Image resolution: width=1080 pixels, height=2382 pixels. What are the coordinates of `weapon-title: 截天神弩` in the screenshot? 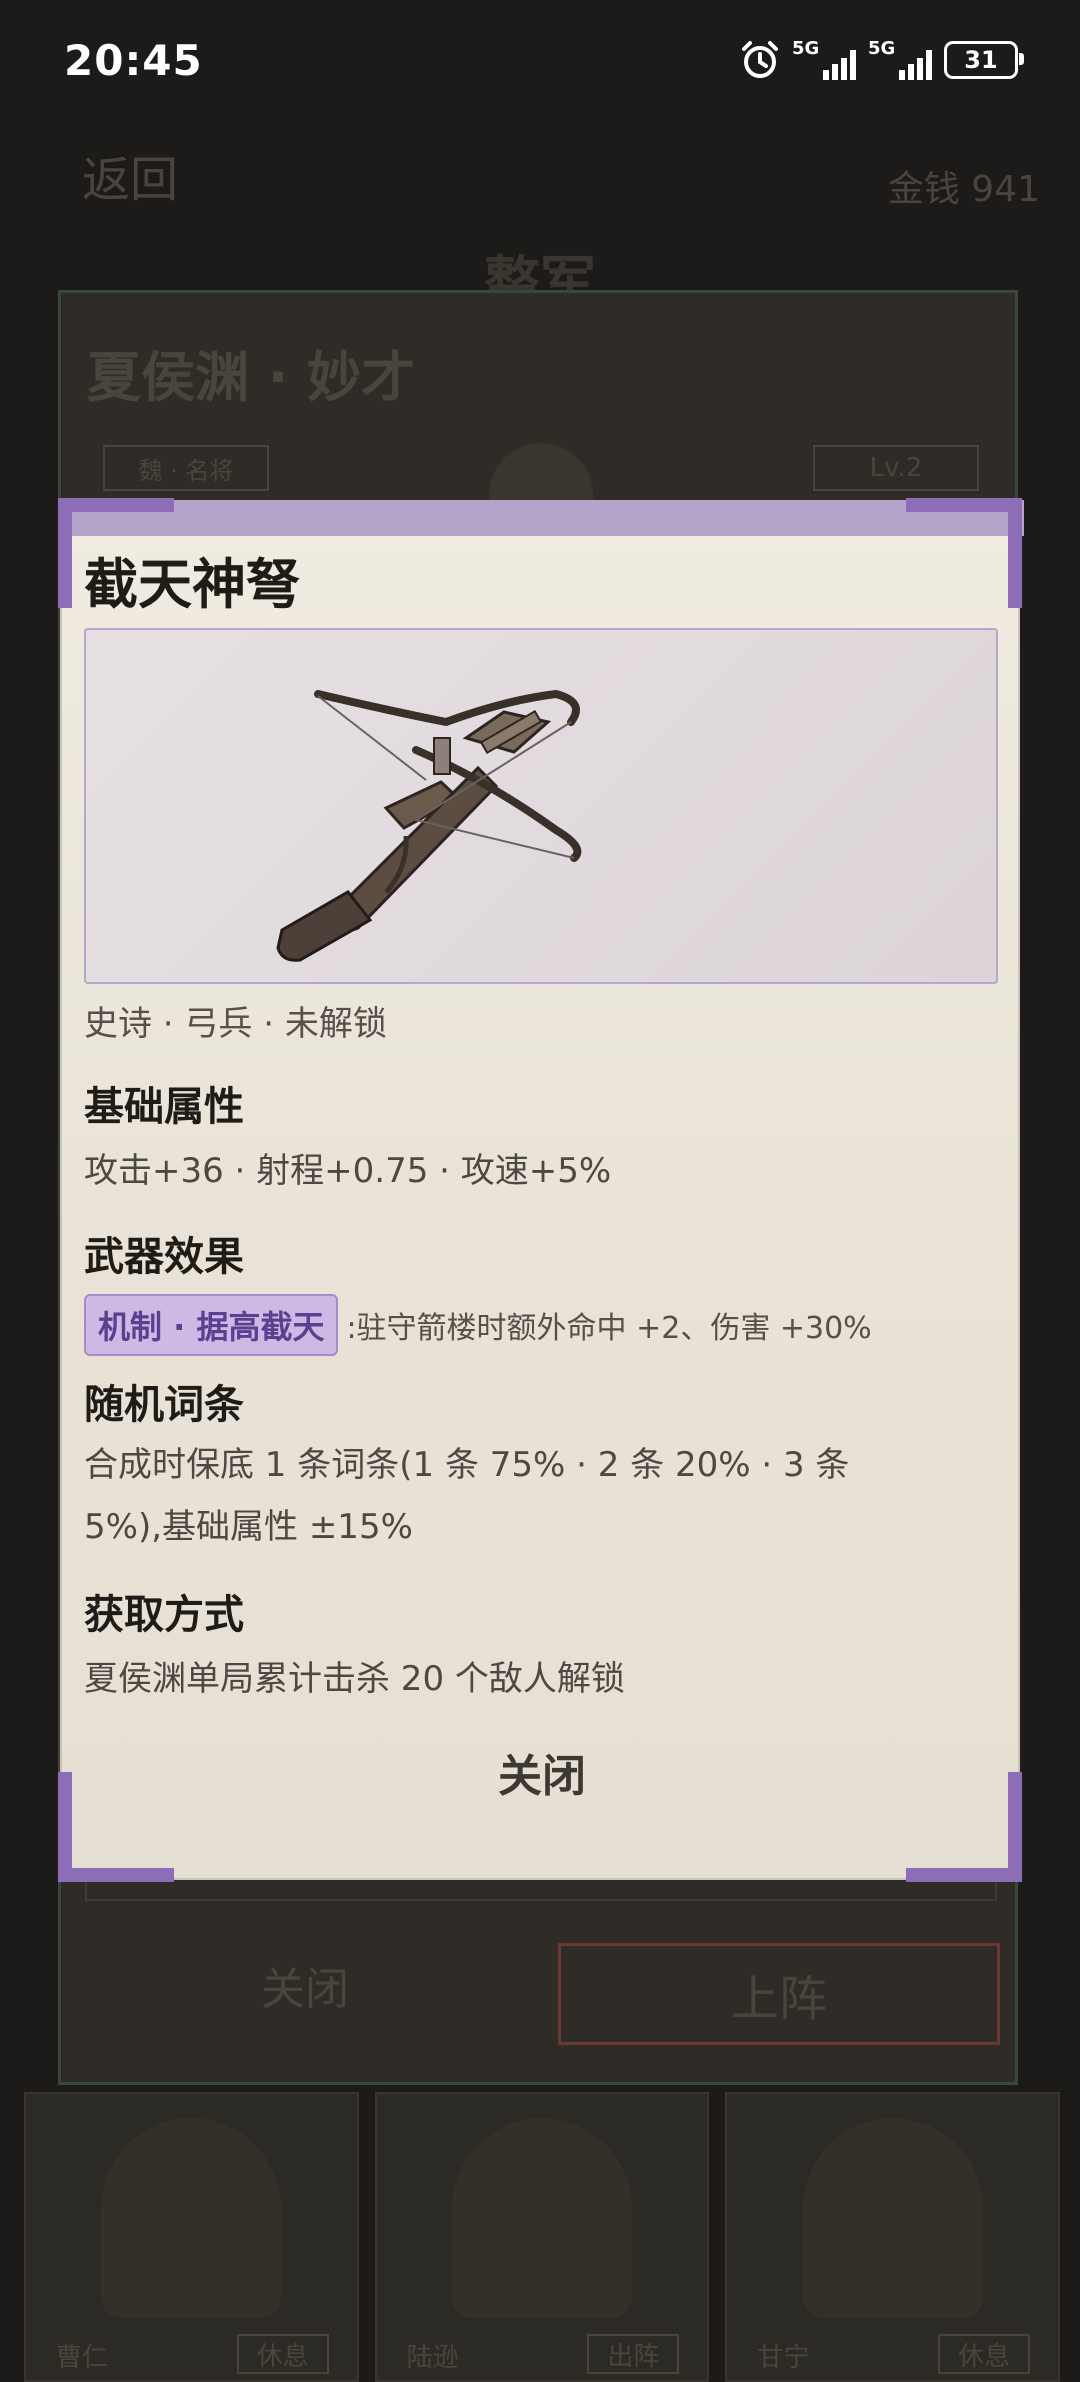 It's located at (192, 584).